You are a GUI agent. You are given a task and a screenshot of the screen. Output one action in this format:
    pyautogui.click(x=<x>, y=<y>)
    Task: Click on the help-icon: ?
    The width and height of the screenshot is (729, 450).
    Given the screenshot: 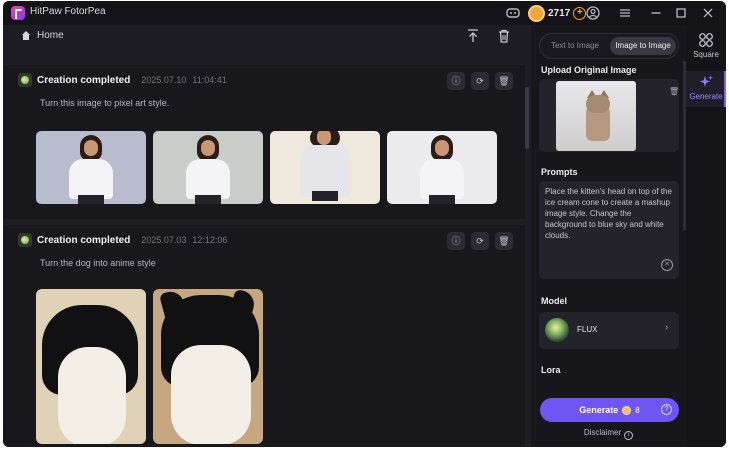 What is the action you would take?
    pyautogui.click(x=666, y=409)
    